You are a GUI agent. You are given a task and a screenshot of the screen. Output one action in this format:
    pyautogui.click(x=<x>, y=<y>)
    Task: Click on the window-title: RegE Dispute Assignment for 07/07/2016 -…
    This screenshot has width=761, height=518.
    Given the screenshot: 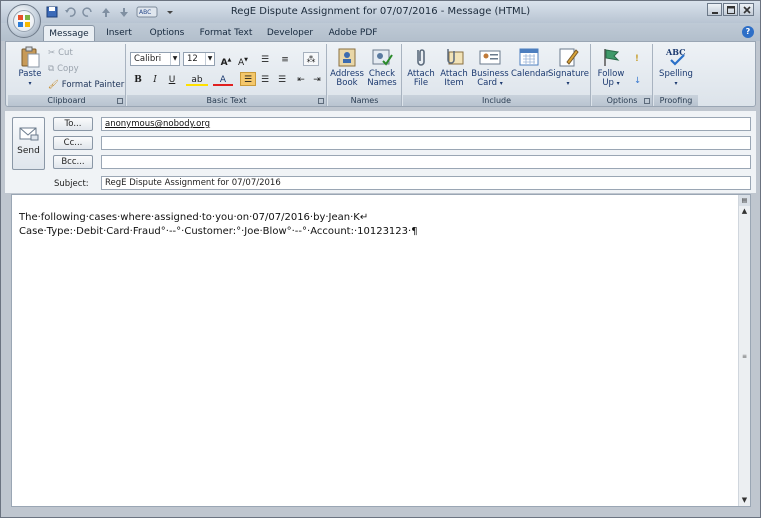 What is the action you would take?
    pyautogui.click(x=380, y=11)
    